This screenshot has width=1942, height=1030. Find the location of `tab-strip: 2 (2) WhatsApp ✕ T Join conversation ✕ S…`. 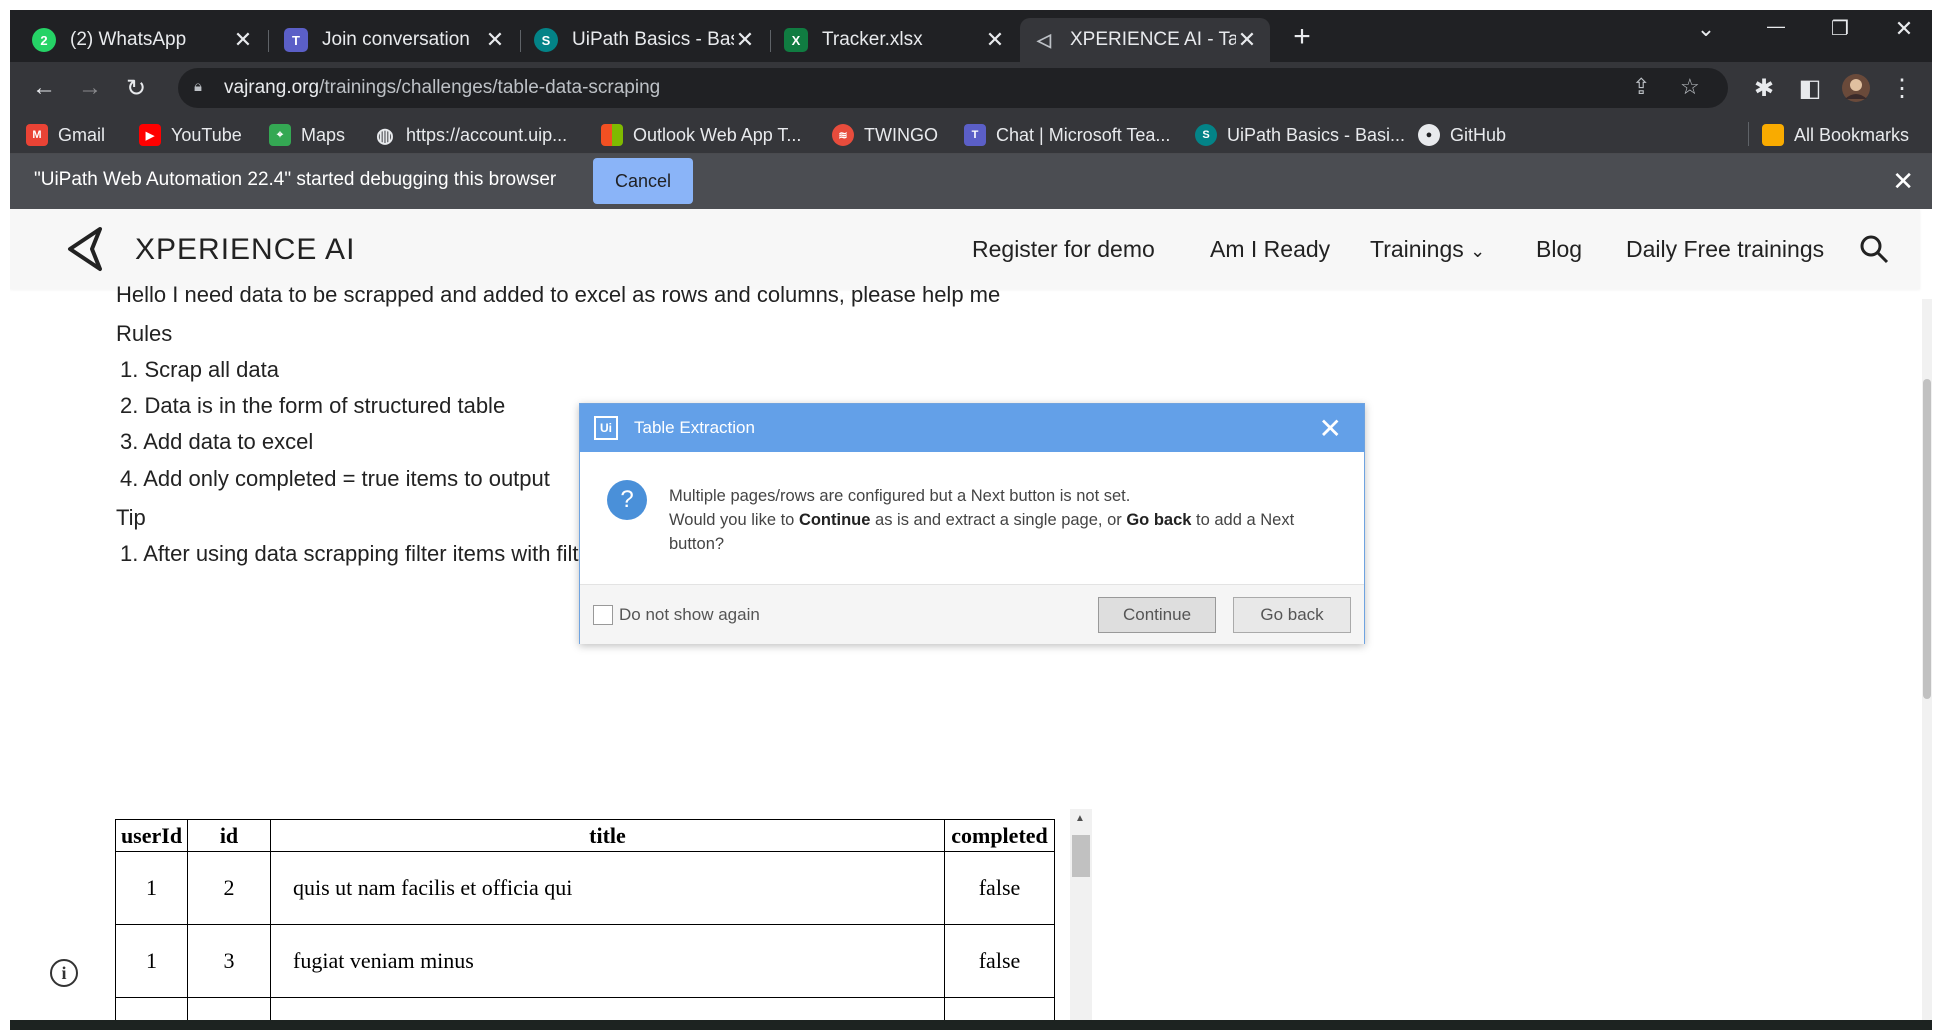

tab-strip: 2 (2) WhatsApp ✕ T Join conversation ✕ S… is located at coordinates (971, 36).